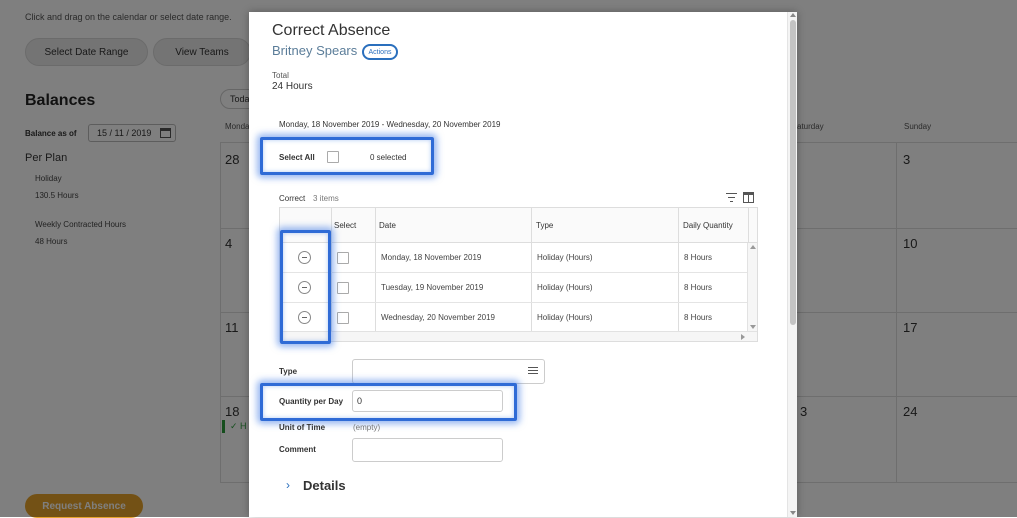 The image size is (1017, 518). What do you see at coordinates (292, 198) in the screenshot?
I see `grid-title: Correct` at bounding box center [292, 198].